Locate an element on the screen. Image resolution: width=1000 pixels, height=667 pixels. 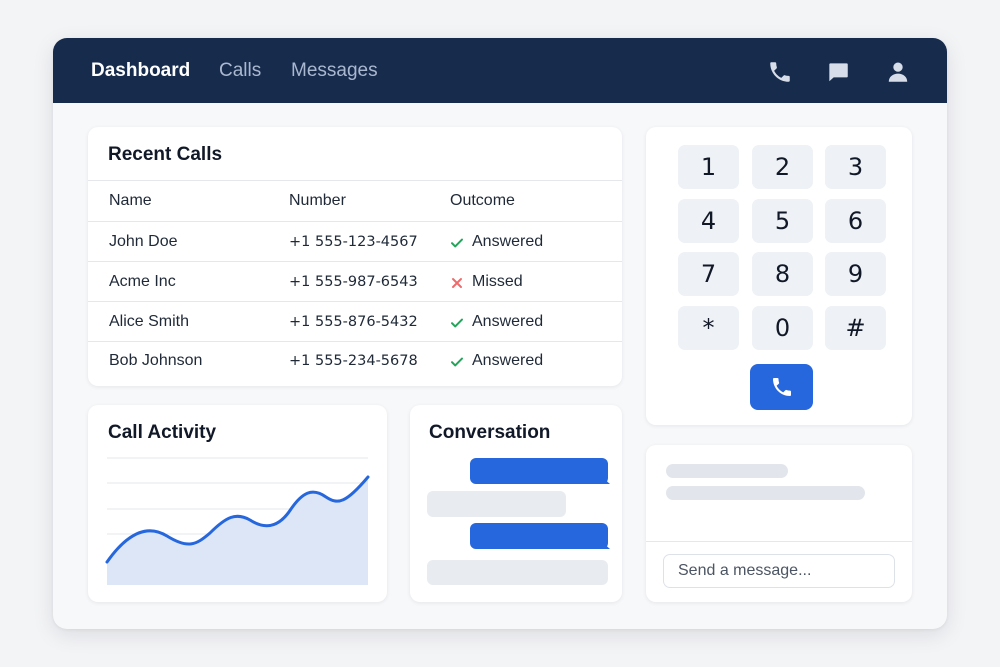
cross-icon is located at coordinates (457, 283).